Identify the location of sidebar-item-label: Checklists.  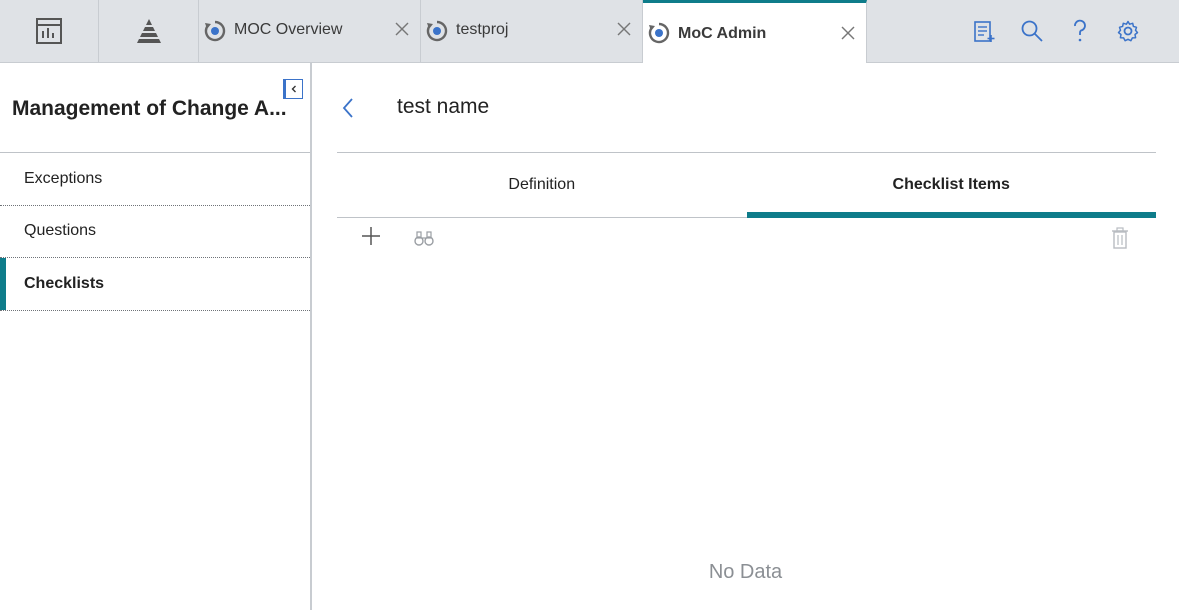
(64, 283).